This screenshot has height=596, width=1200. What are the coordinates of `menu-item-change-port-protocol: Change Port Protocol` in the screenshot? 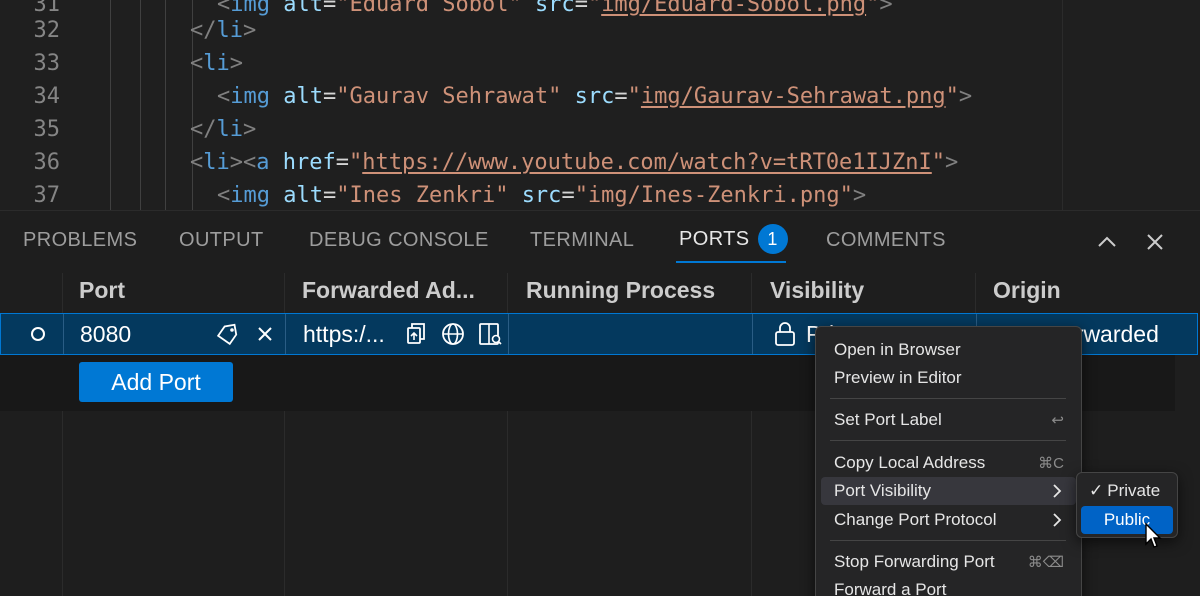 It's located at (948, 520).